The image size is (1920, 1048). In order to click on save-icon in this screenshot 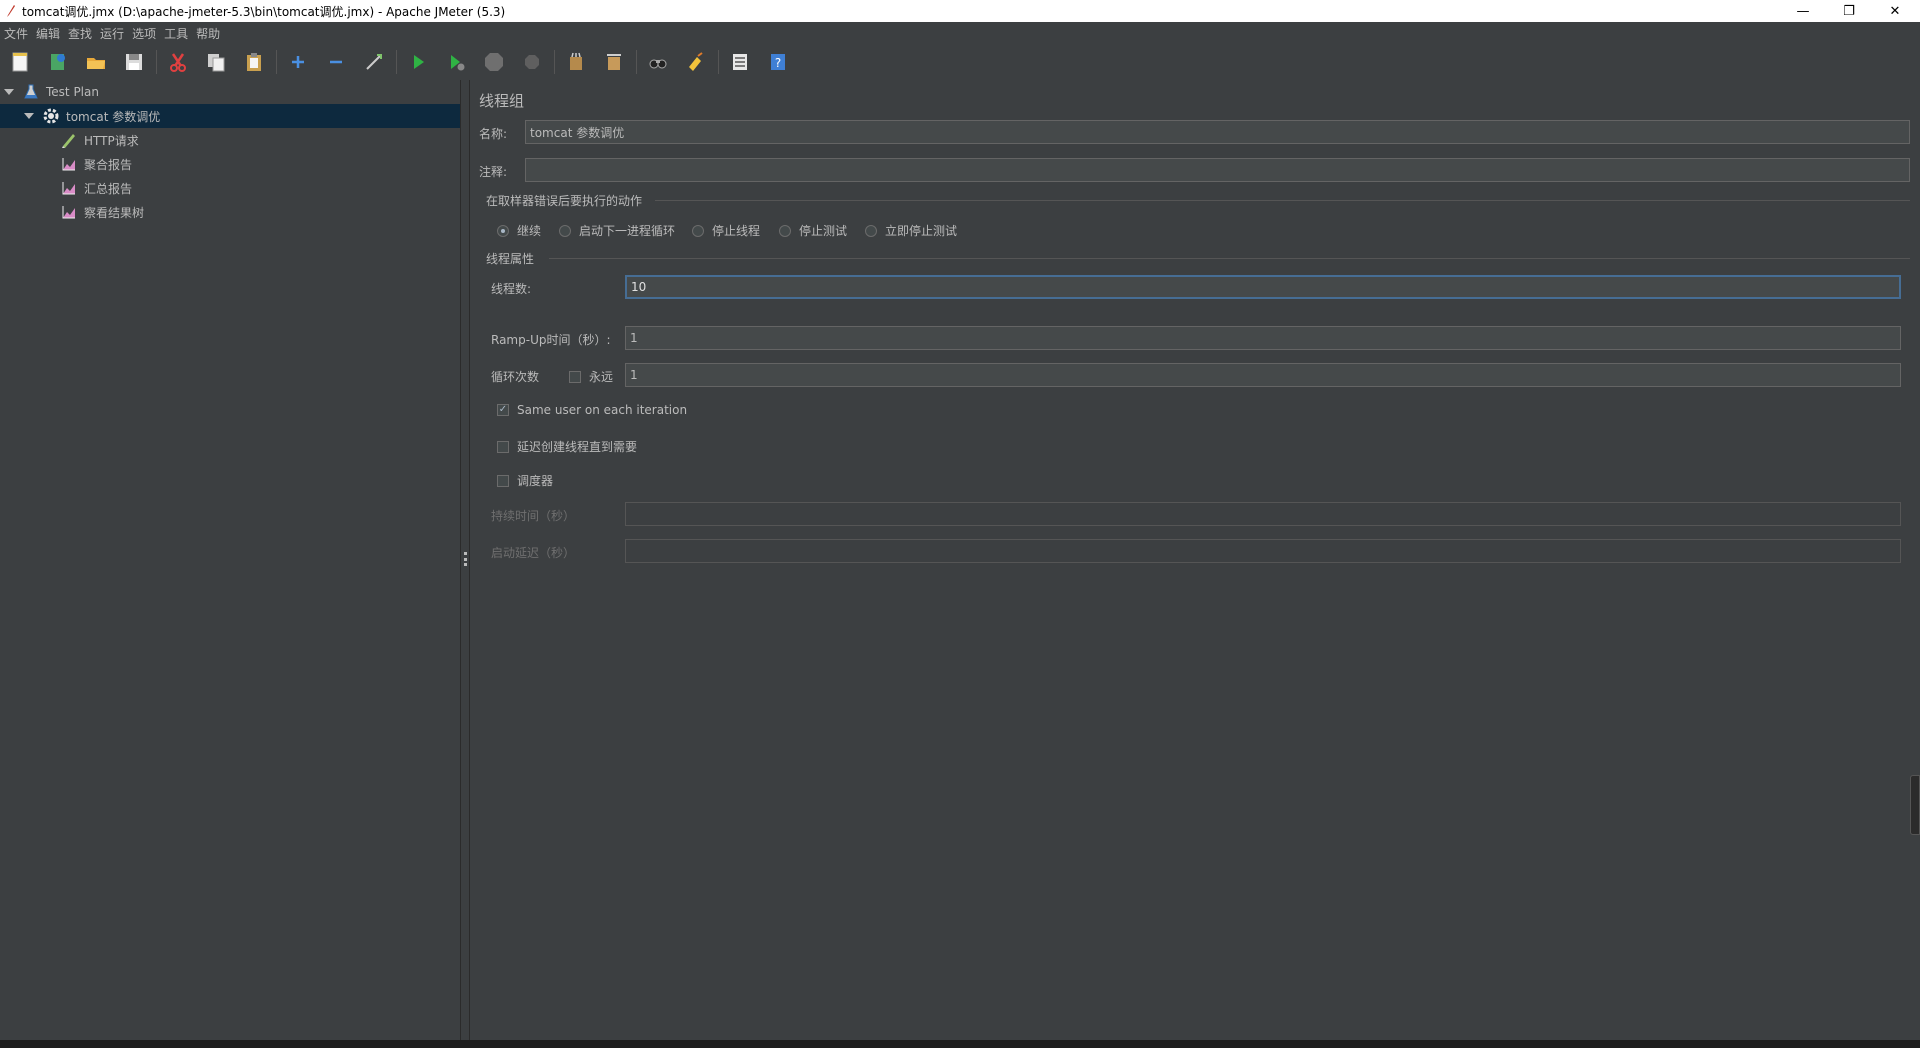, I will do `click(134, 62)`.